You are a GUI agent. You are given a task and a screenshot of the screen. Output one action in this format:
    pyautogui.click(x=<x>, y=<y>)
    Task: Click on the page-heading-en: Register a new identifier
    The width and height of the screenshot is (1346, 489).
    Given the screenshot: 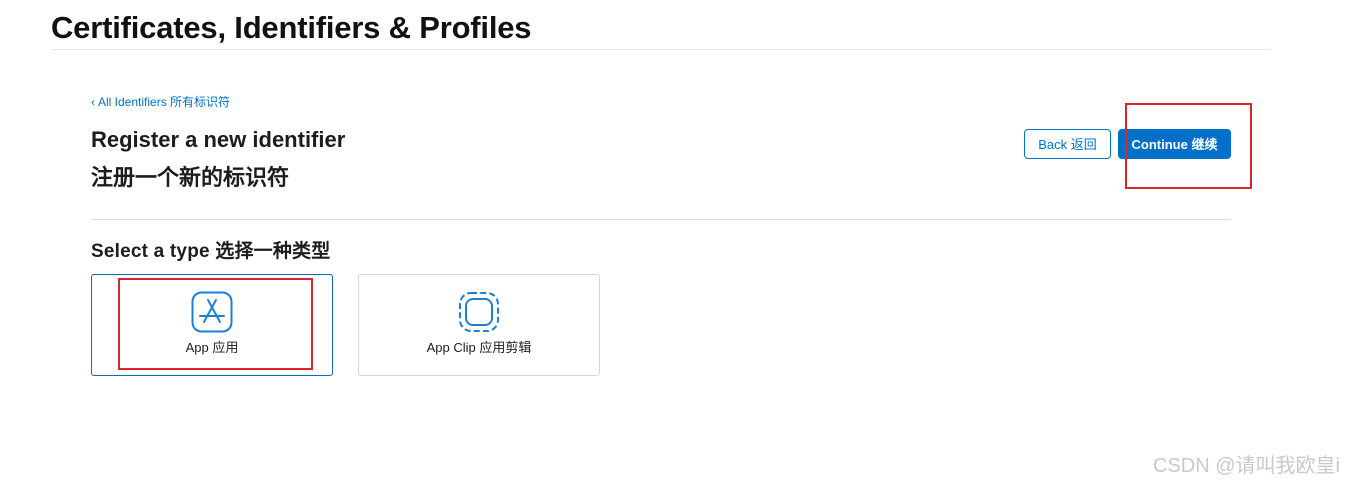 What is the action you would take?
    pyautogui.click(x=218, y=139)
    